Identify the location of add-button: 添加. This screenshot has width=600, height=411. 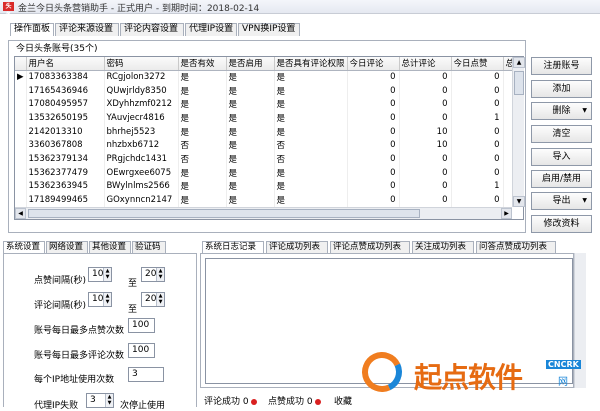
(561, 89).